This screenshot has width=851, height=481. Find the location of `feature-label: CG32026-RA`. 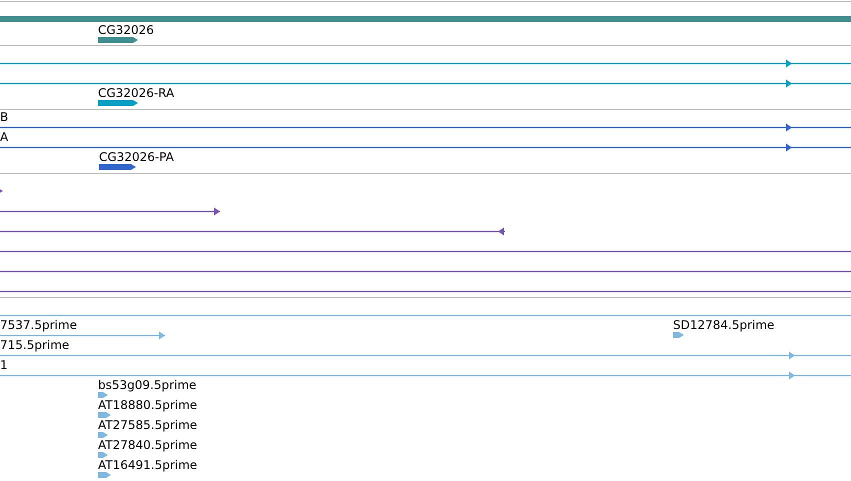

feature-label: CG32026-RA is located at coordinates (136, 93).